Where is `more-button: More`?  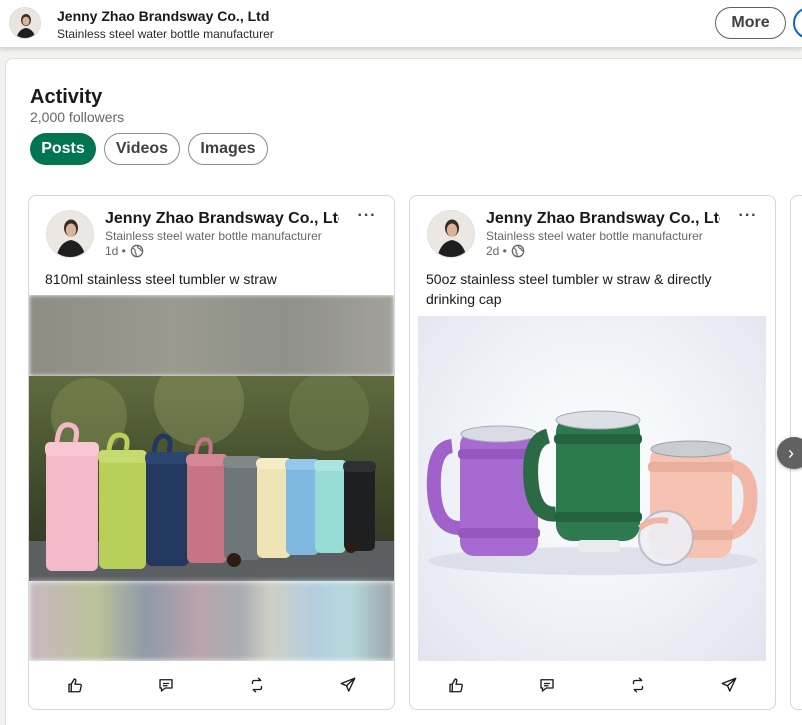 more-button: More is located at coordinates (750, 23).